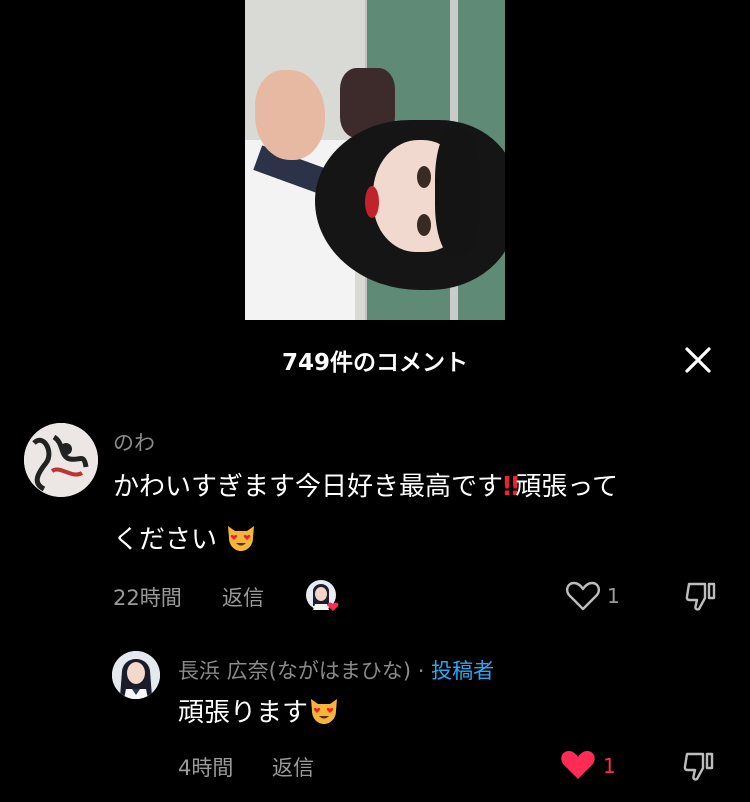 The height and width of the screenshot is (802, 750). What do you see at coordinates (567, 487) in the screenshot?
I see `comment-text-part: 頑張って` at bounding box center [567, 487].